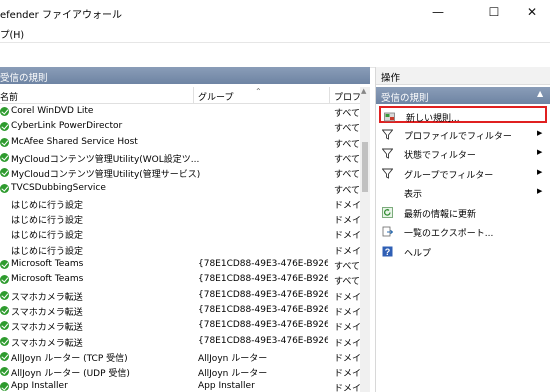  I want to click on table-row: MyCloudコンテンツ管理Utility(管理サービス) すべて, so click(180, 173).